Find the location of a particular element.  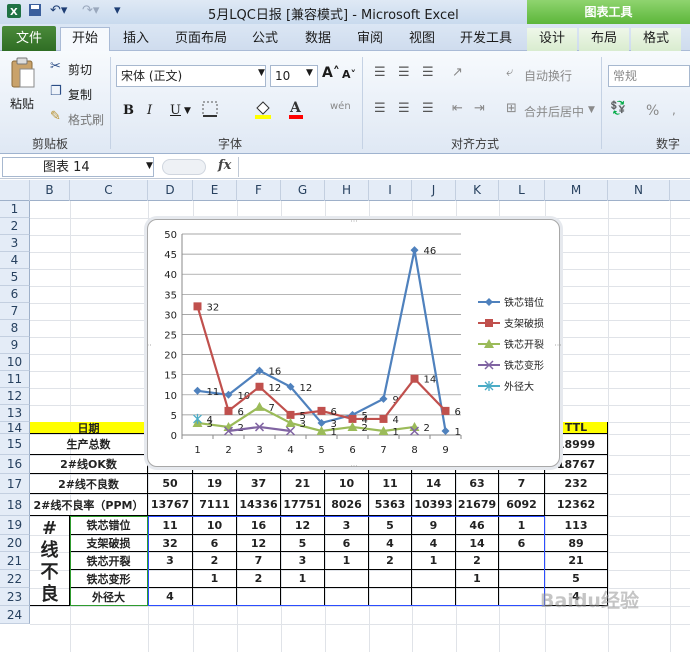

row-header-22: 22 is located at coordinates (15, 579).